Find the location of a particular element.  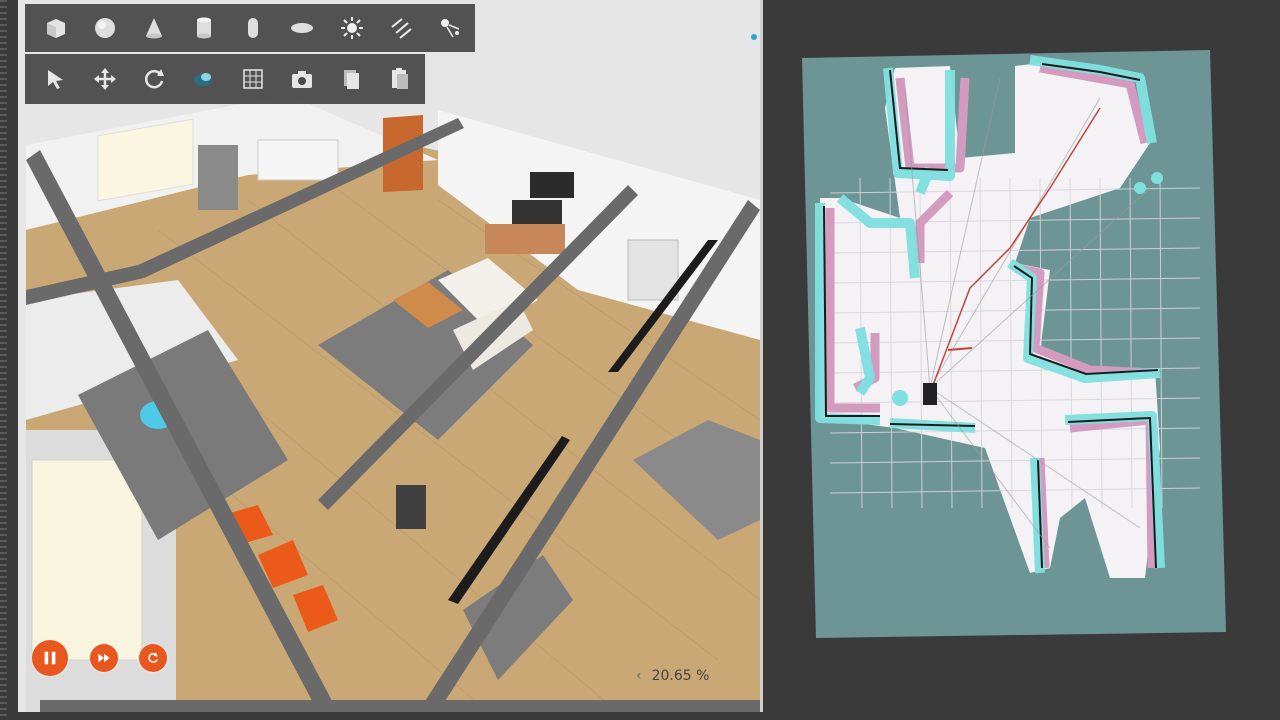

pause-button is located at coordinates (50, 658).